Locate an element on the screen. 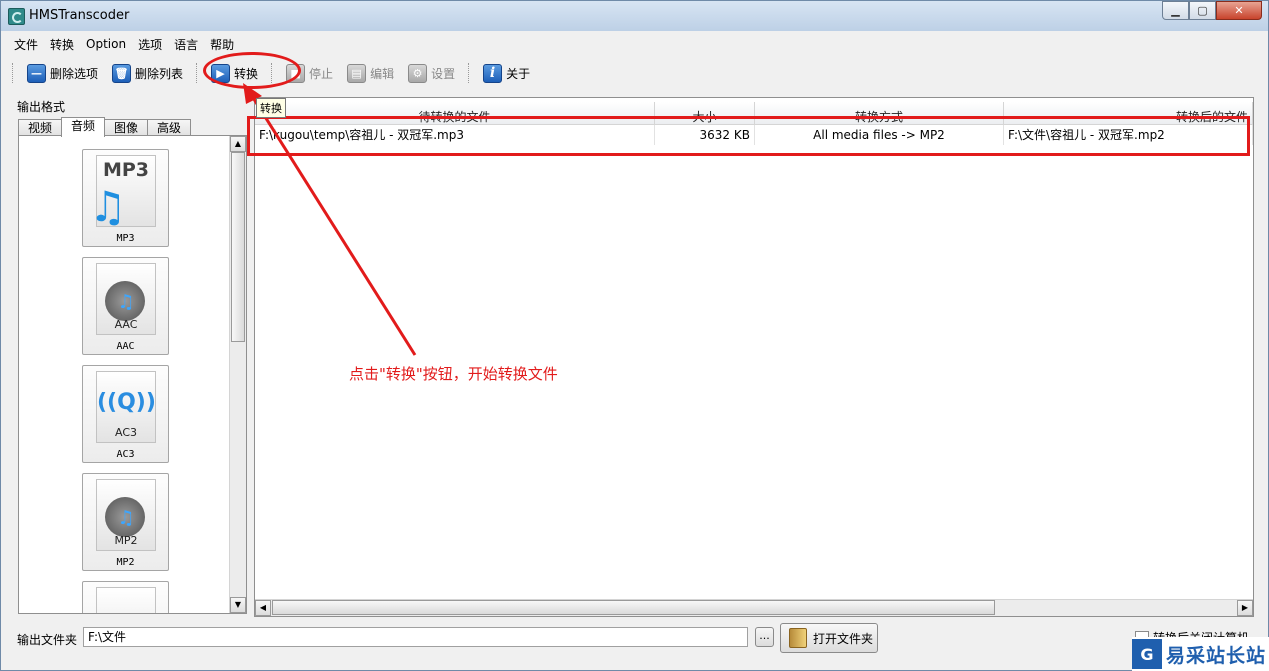  watermark: G 易采站长站 is located at coordinates (1200, 654).